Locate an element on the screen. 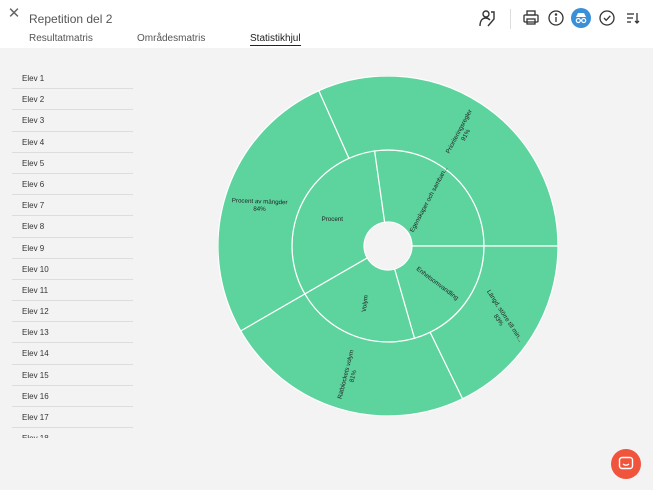  teacher-icon is located at coordinates (487, 18).